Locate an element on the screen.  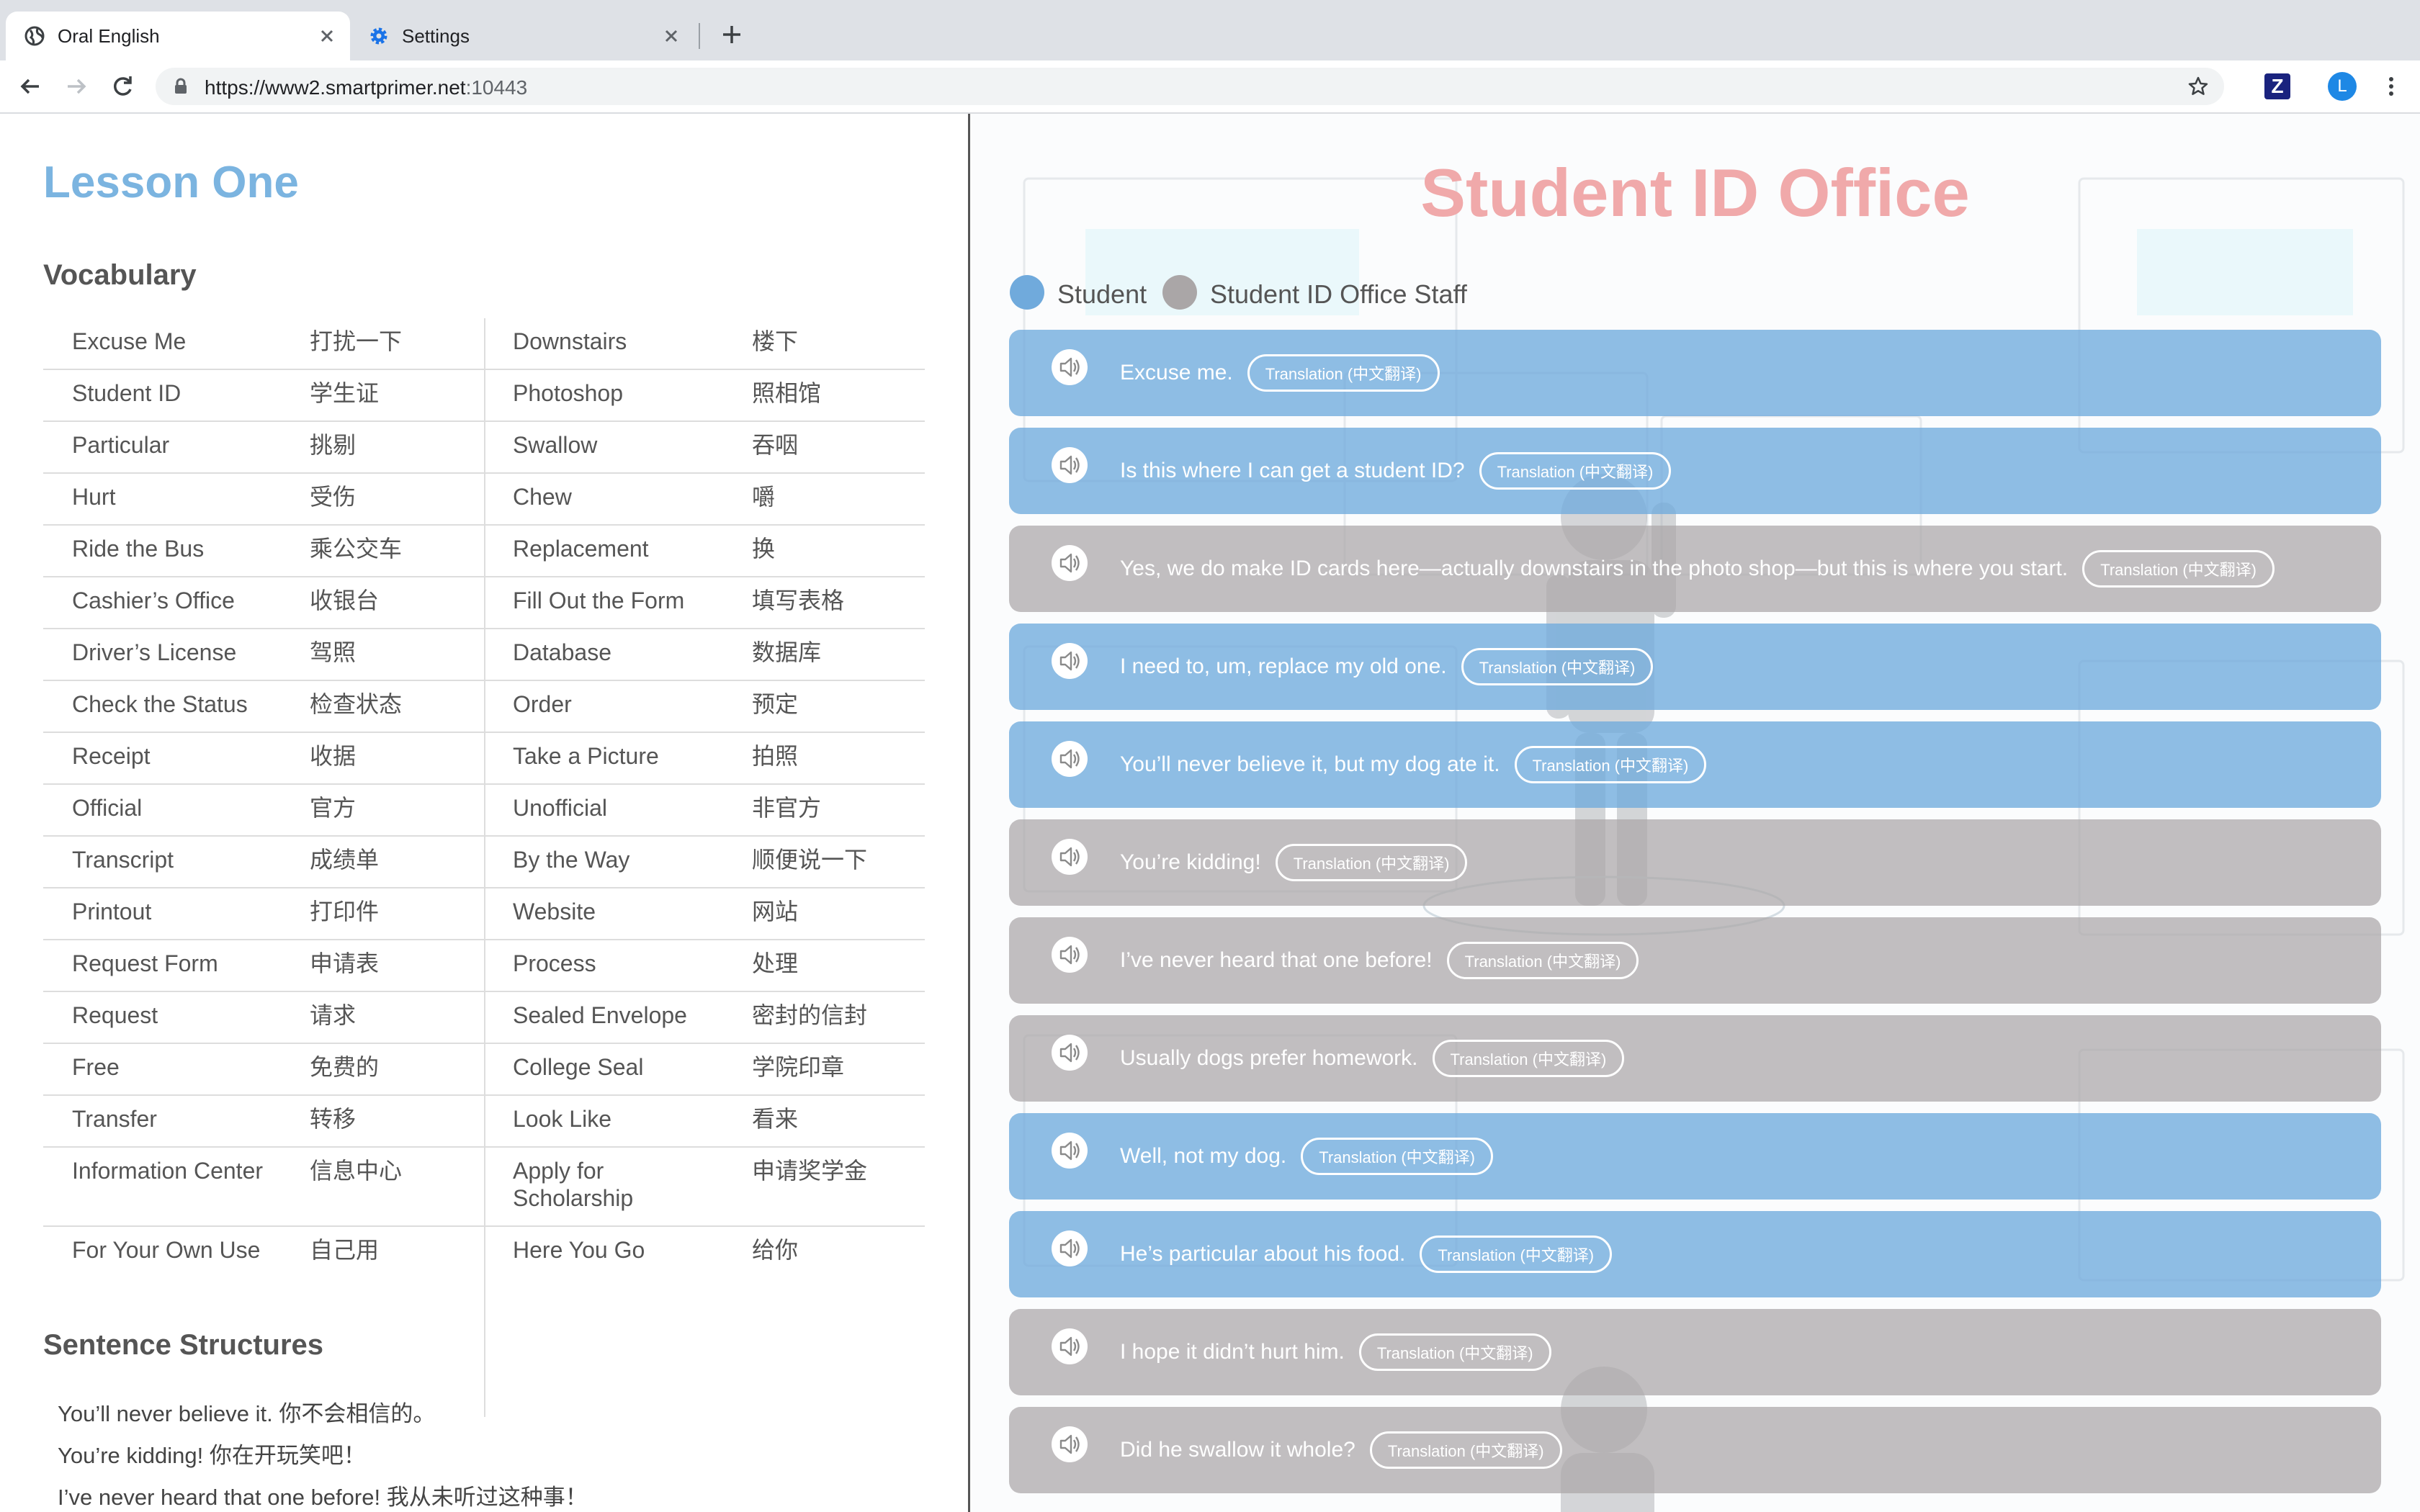
tab-oral-english: Oral English is located at coordinates (178, 36).